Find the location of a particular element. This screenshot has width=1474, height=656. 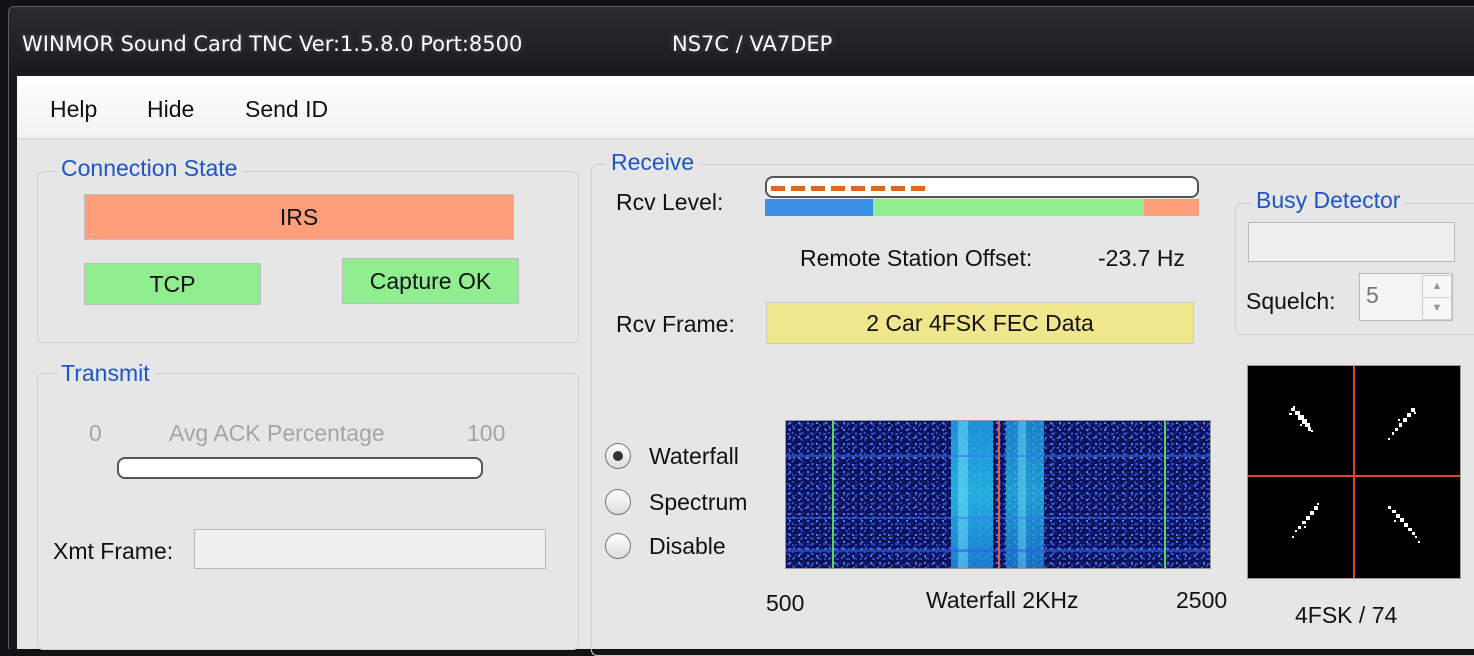

busy-detector-label: Busy Detector is located at coordinates (1328, 200).